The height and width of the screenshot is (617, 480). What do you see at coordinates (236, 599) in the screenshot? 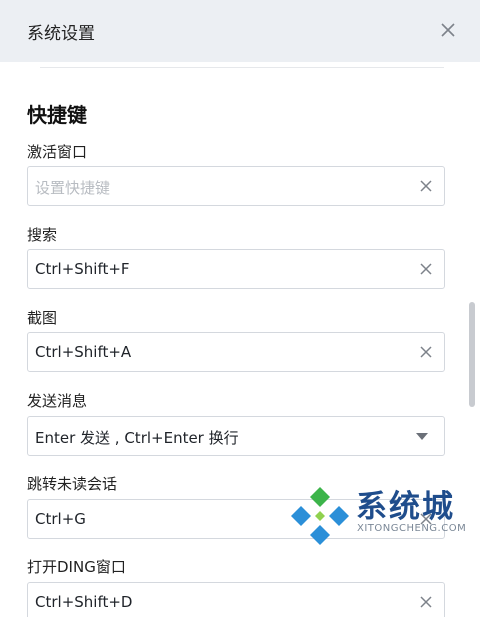
I see `shortcut-input-open-ding: Ctrl+Shift+D` at bounding box center [236, 599].